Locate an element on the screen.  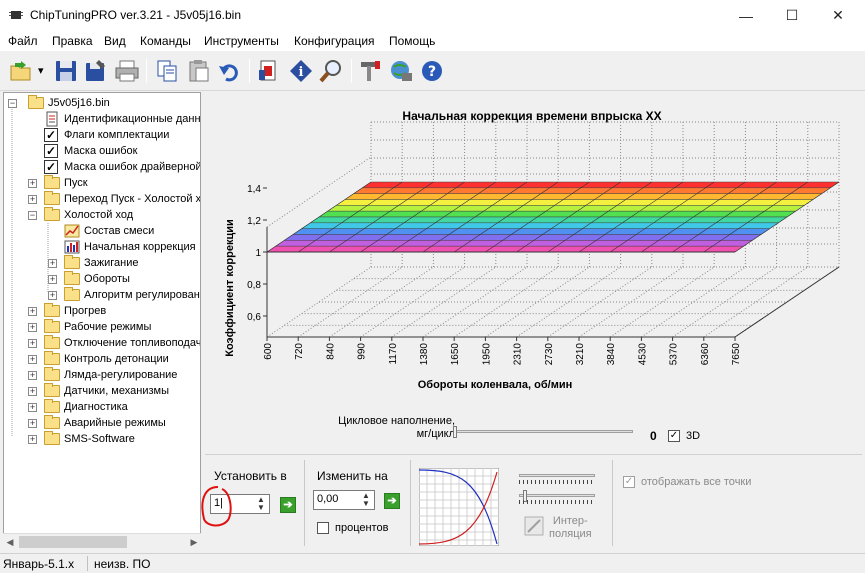
scroll-thumb is located at coordinates (73, 542).